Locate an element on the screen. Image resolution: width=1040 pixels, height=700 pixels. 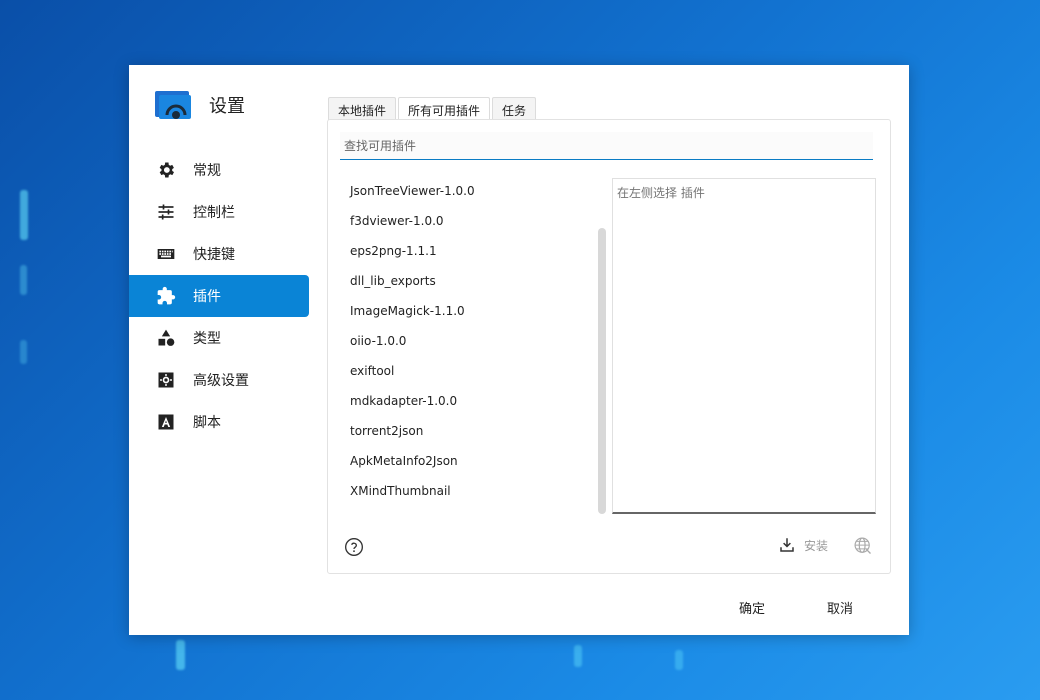
sidebar-item-plugins: 插件 is located at coordinates (219, 296).